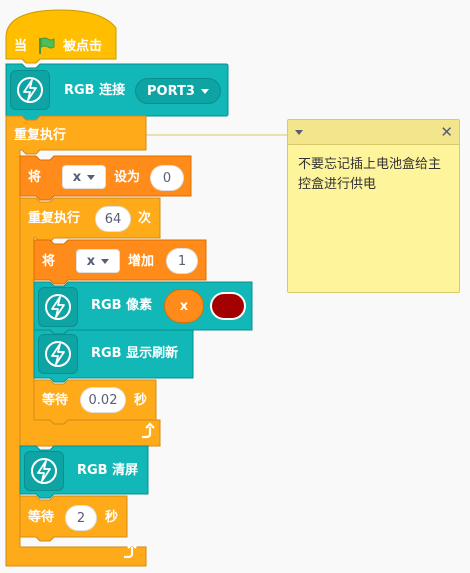 The image size is (470, 573). I want to click on set-variable-to-label: 设为, so click(127, 177).